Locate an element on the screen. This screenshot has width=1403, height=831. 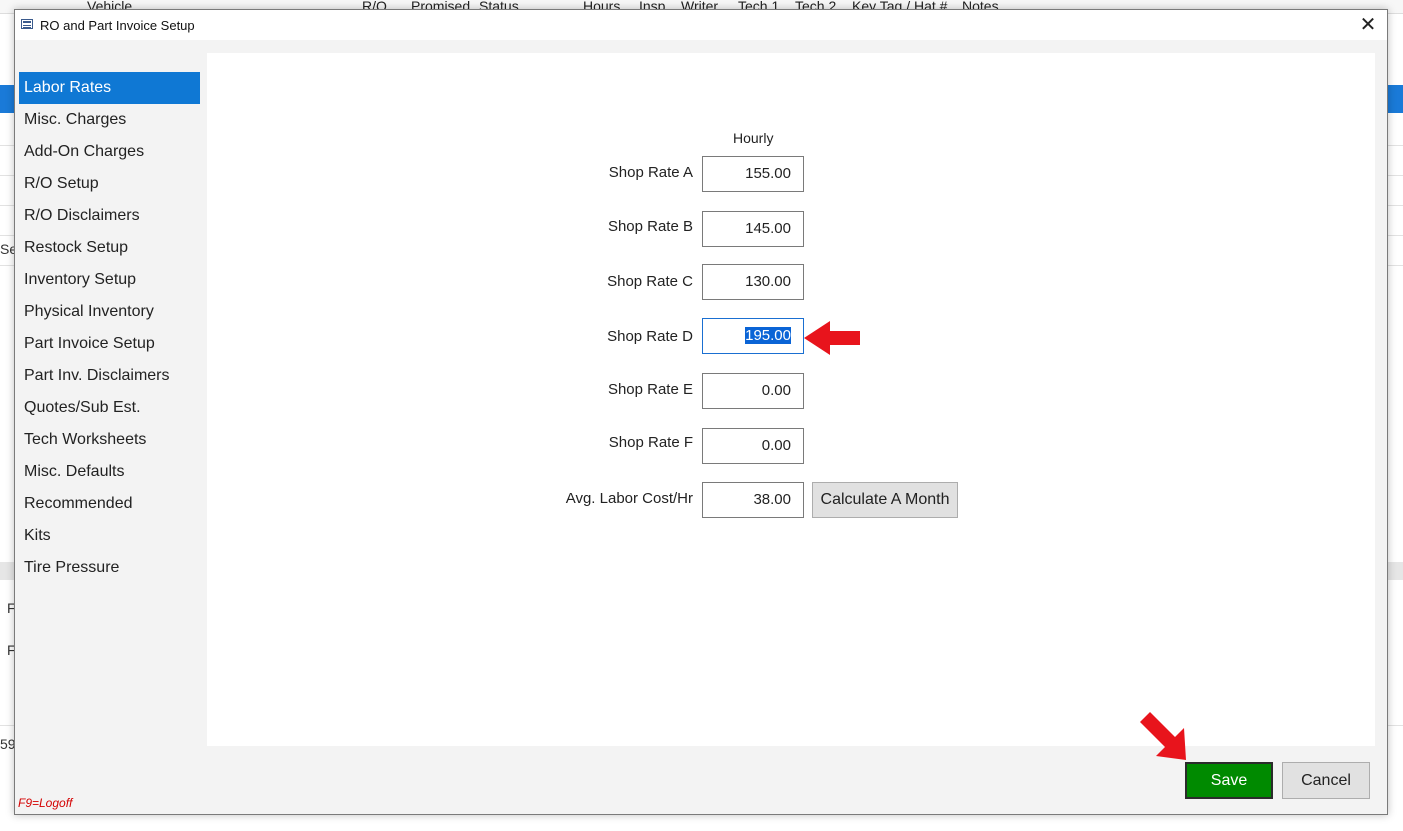
avg-labor-cost-input: 38.00 is located at coordinates (753, 500).